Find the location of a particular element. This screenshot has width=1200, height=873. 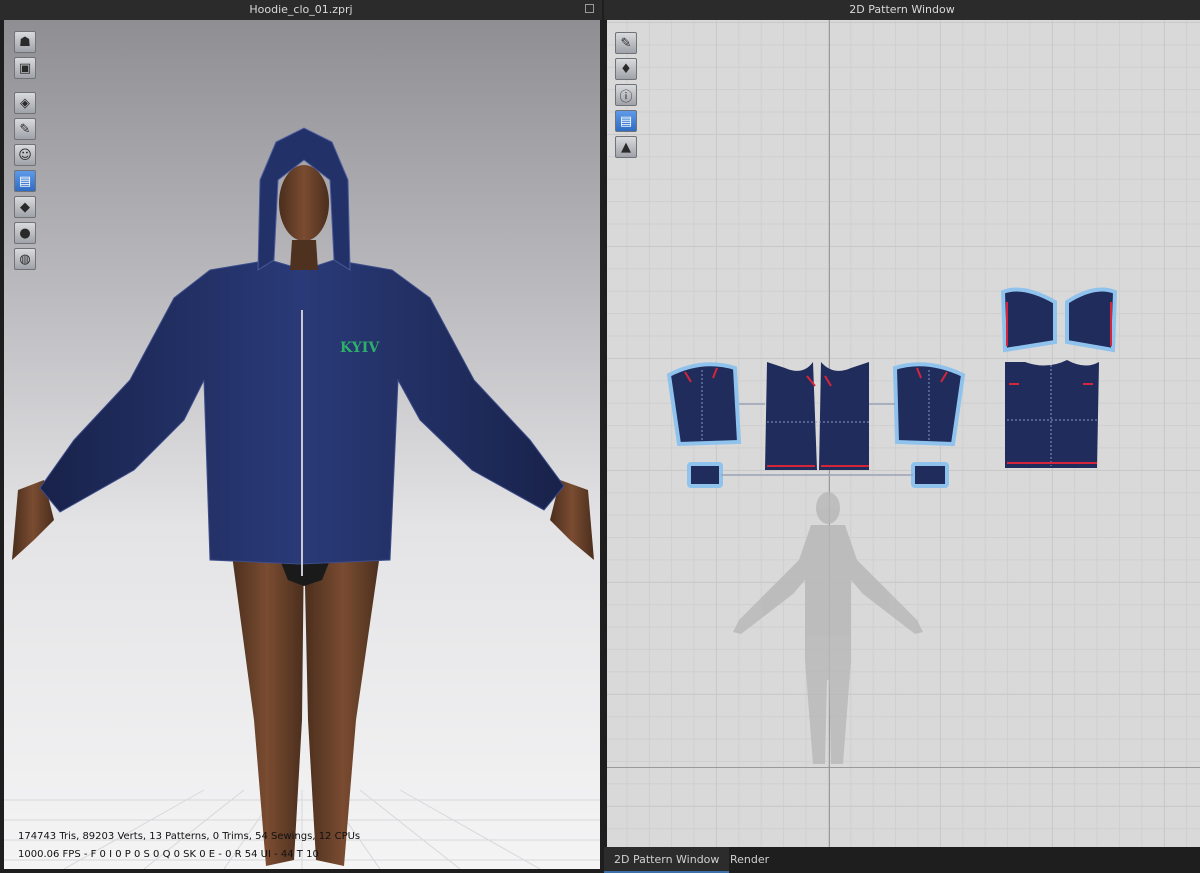

avatar-display-icon: ☗ is located at coordinates (25, 42).